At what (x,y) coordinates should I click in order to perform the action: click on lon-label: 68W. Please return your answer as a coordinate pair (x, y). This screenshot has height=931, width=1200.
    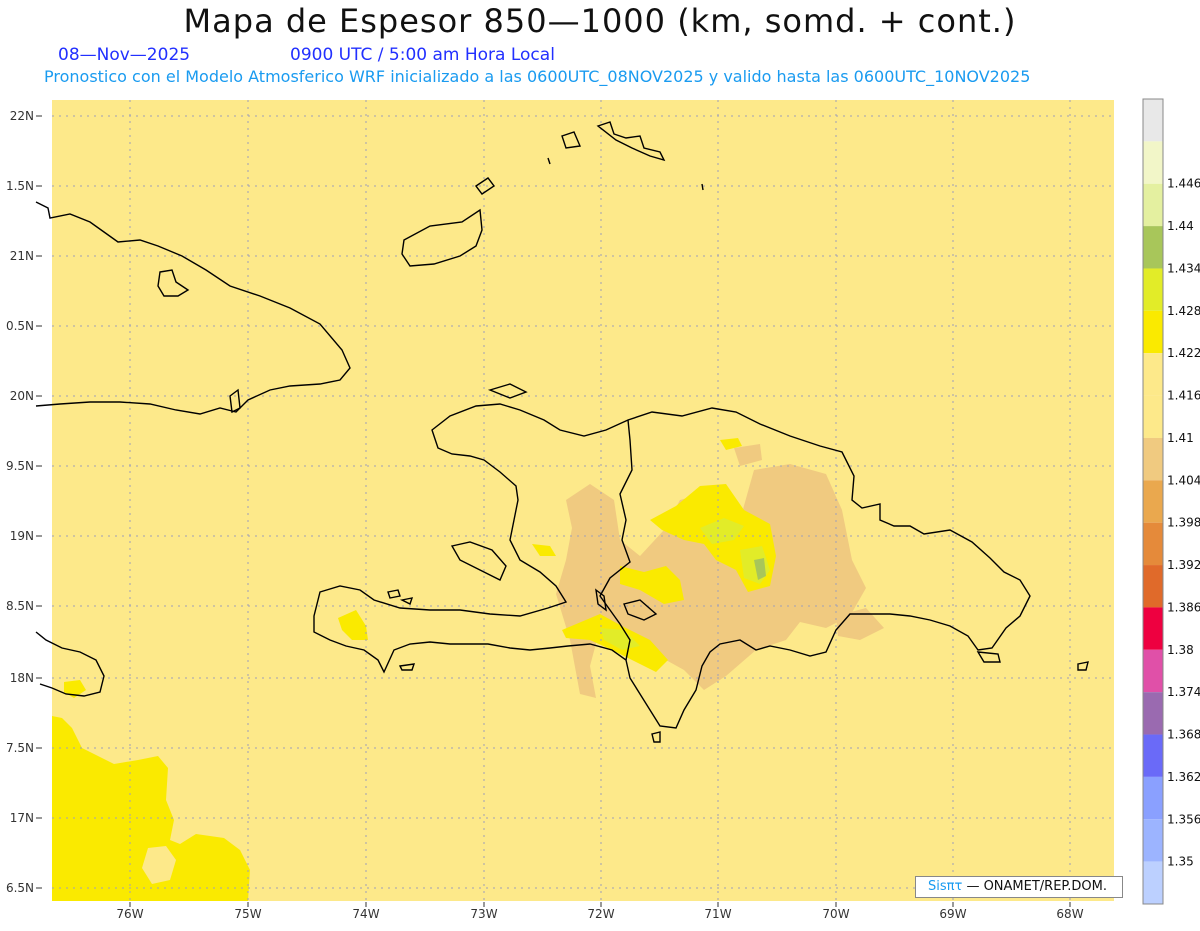
    Looking at the image, I should click on (1069, 914).